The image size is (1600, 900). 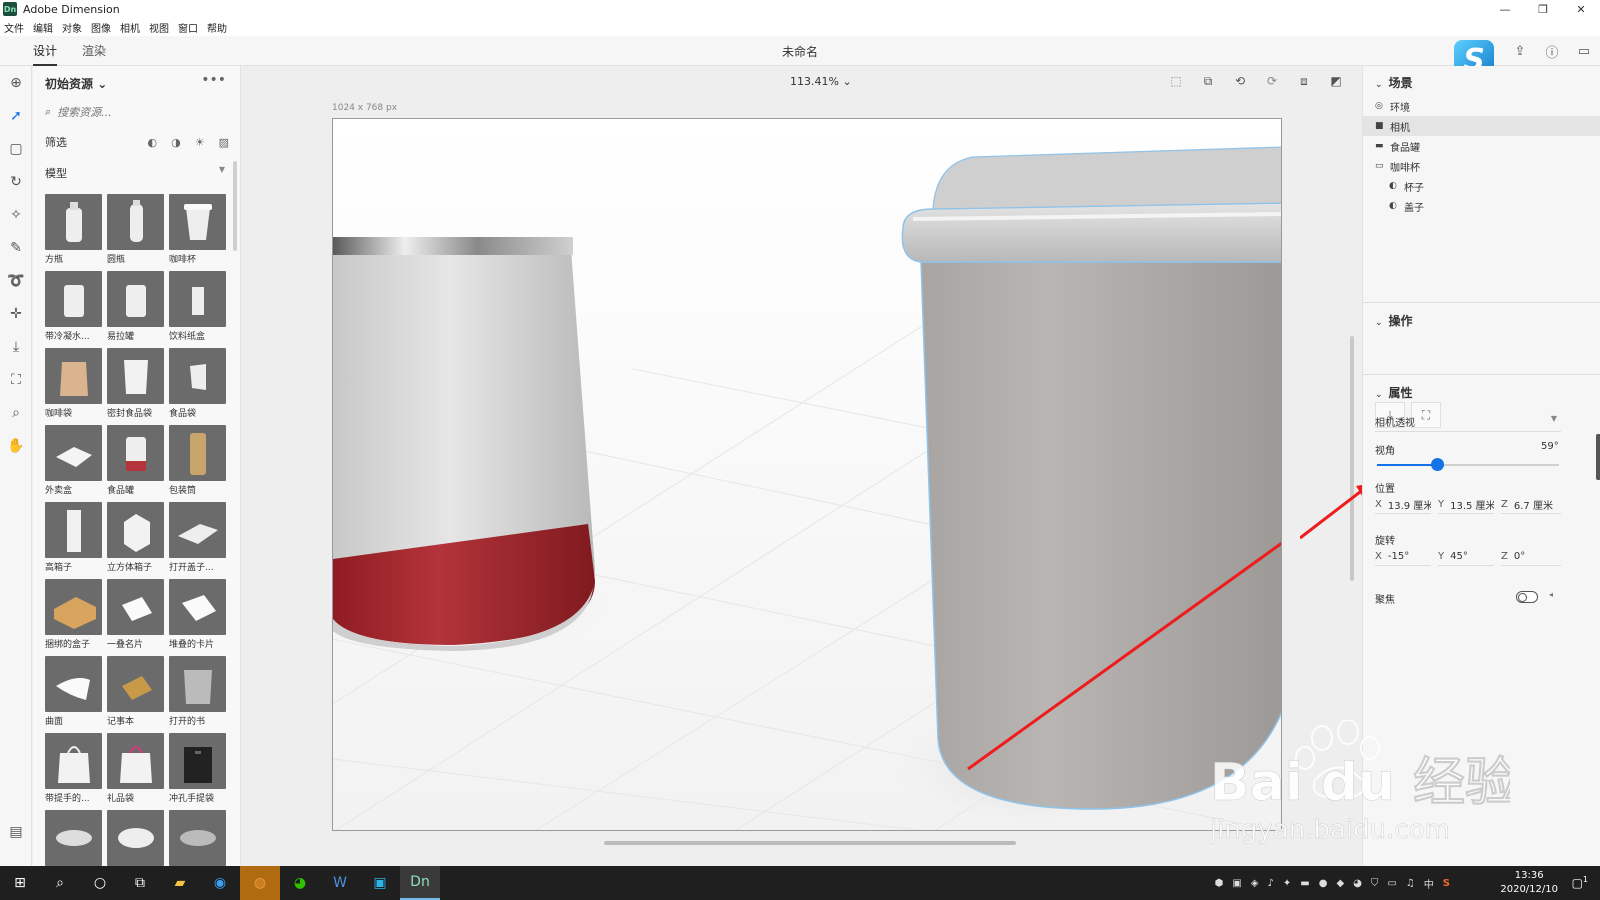 I want to click on asset-tile: 易拉罐, so click(x=135, y=306).